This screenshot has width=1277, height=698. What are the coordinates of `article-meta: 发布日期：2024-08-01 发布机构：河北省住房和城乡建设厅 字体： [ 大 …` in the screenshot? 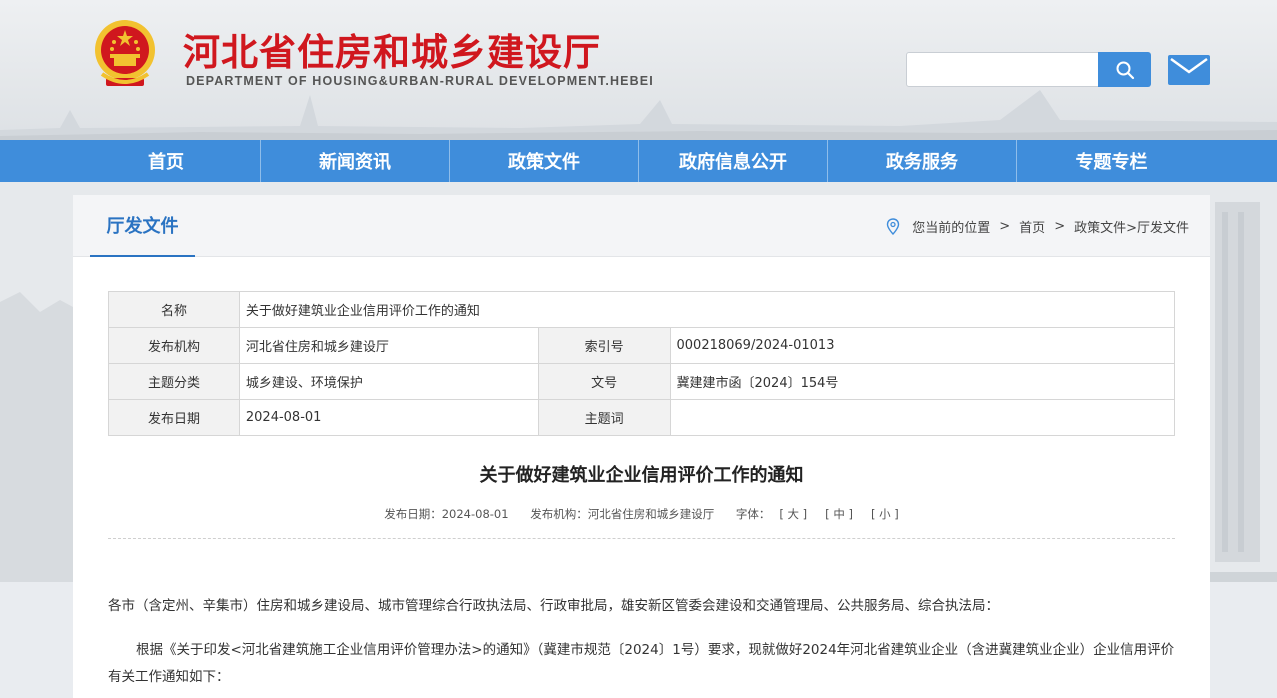 It's located at (641, 514).